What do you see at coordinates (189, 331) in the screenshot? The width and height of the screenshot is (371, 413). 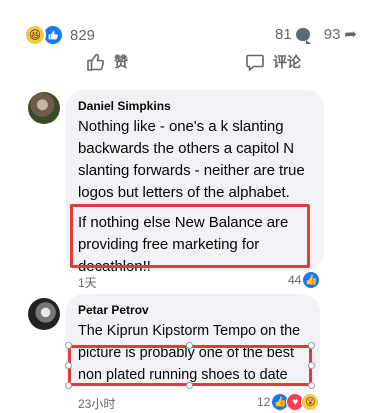 I see `comment-text-line: The Kiprun Kipstorm Tempo on the` at bounding box center [189, 331].